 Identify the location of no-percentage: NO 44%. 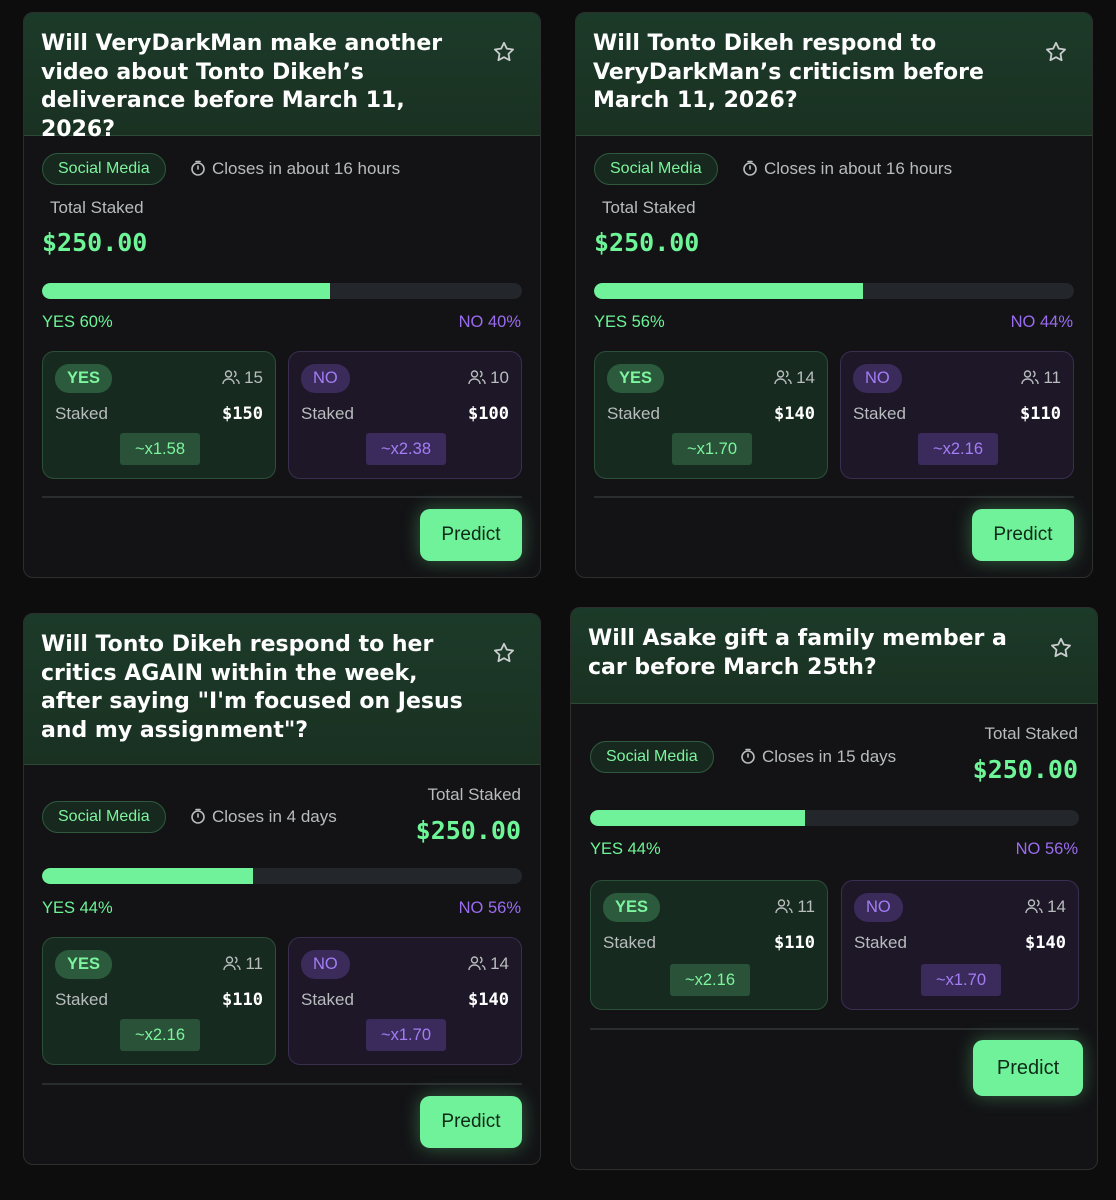
(1041, 322).